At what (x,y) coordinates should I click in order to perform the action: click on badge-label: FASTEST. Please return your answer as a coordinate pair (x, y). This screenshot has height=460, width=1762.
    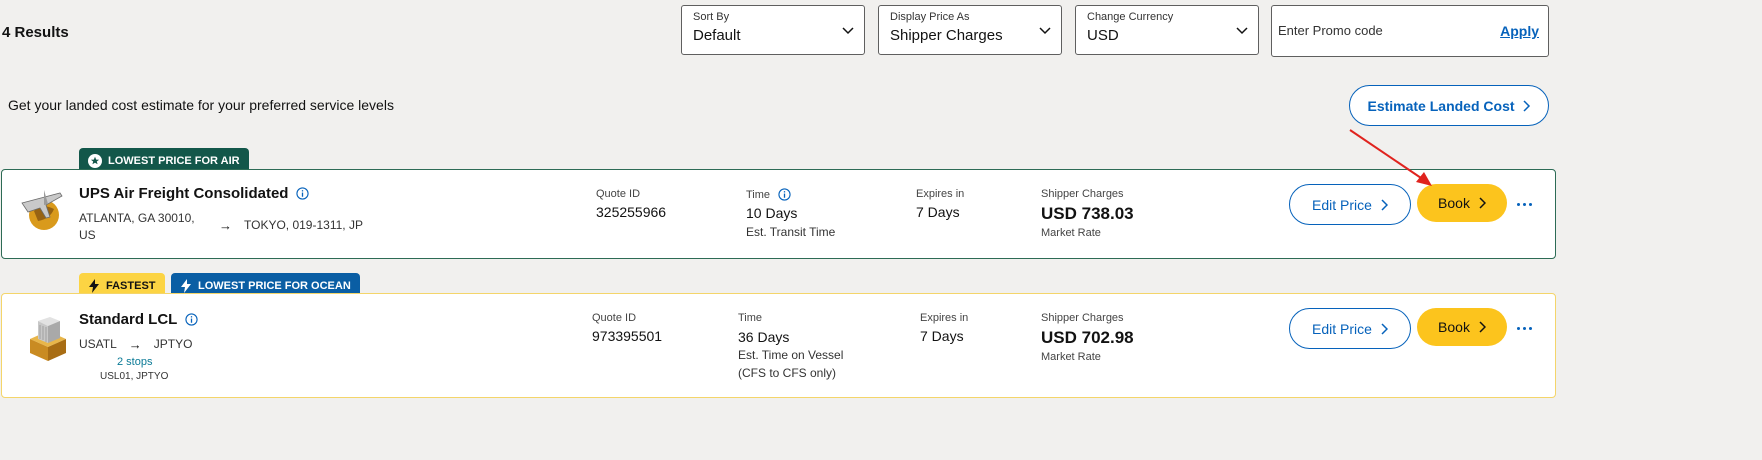
    Looking at the image, I should click on (131, 285).